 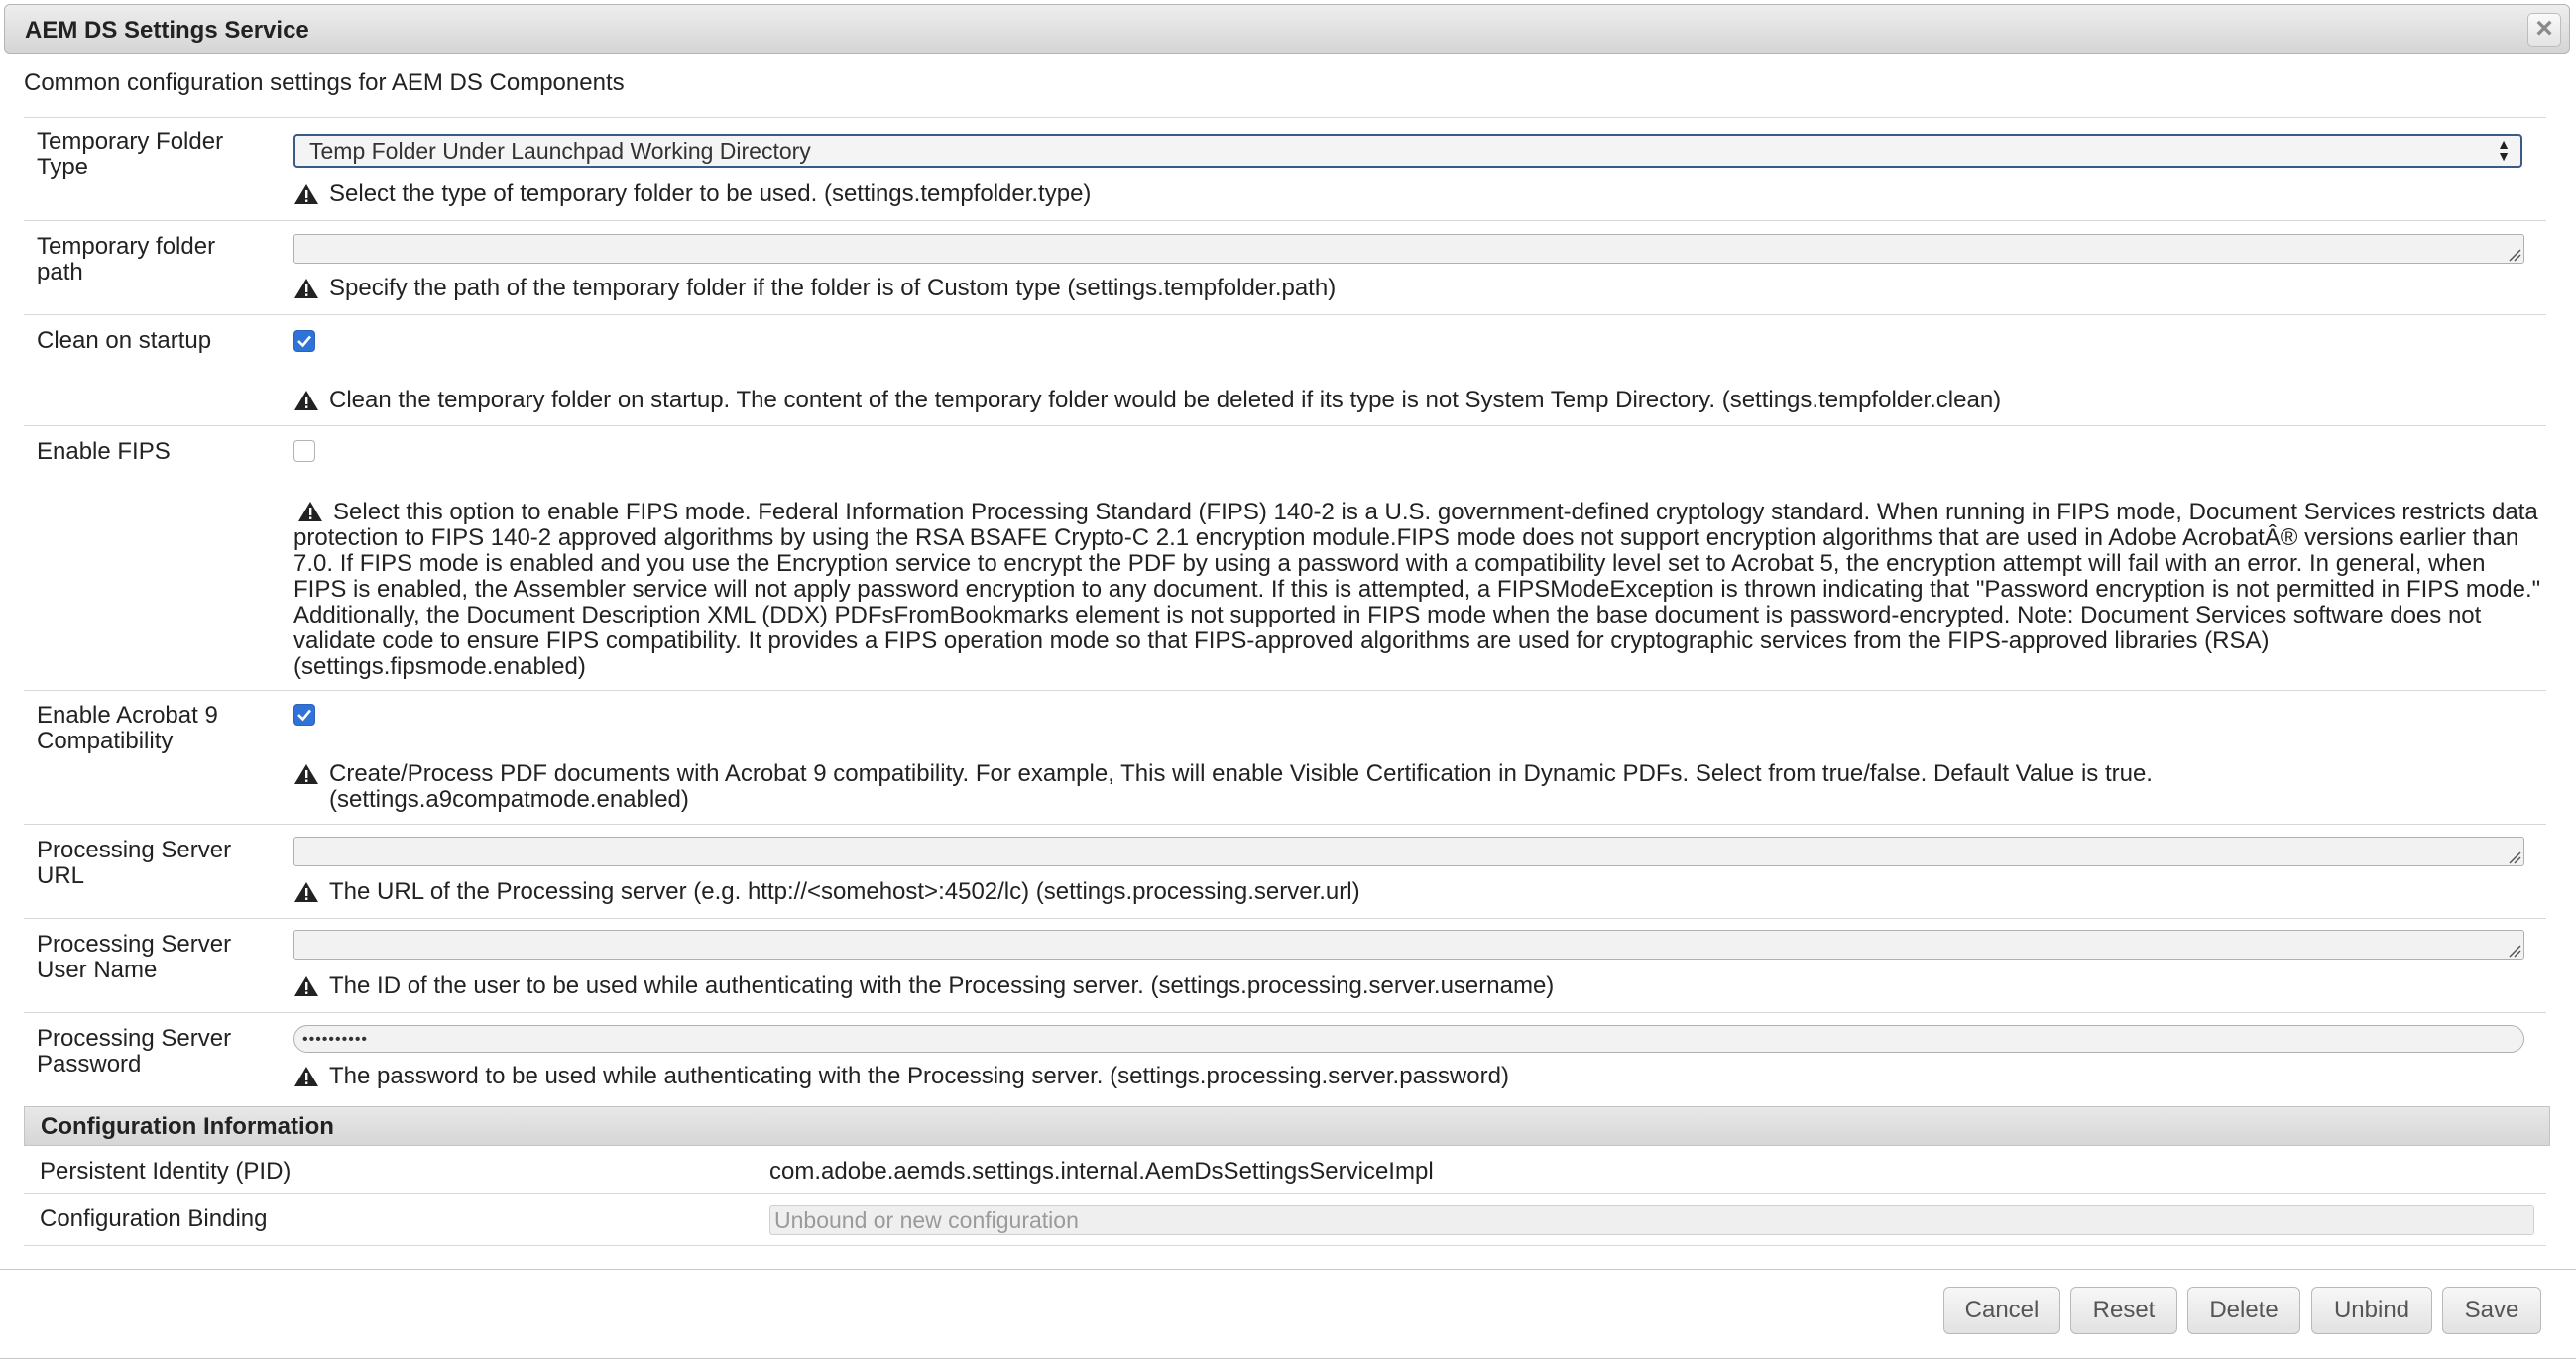 What do you see at coordinates (1651, 1220) in the screenshot?
I see `binding-field: Unbound or new configuration` at bounding box center [1651, 1220].